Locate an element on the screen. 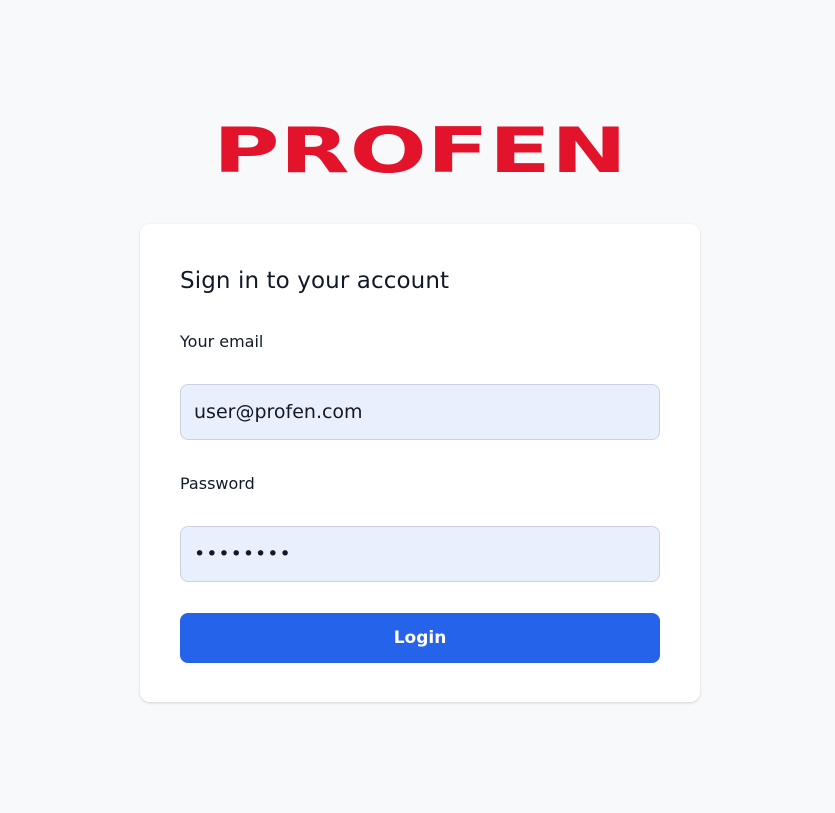 The width and height of the screenshot is (835, 813). login-button: Login is located at coordinates (420, 638).